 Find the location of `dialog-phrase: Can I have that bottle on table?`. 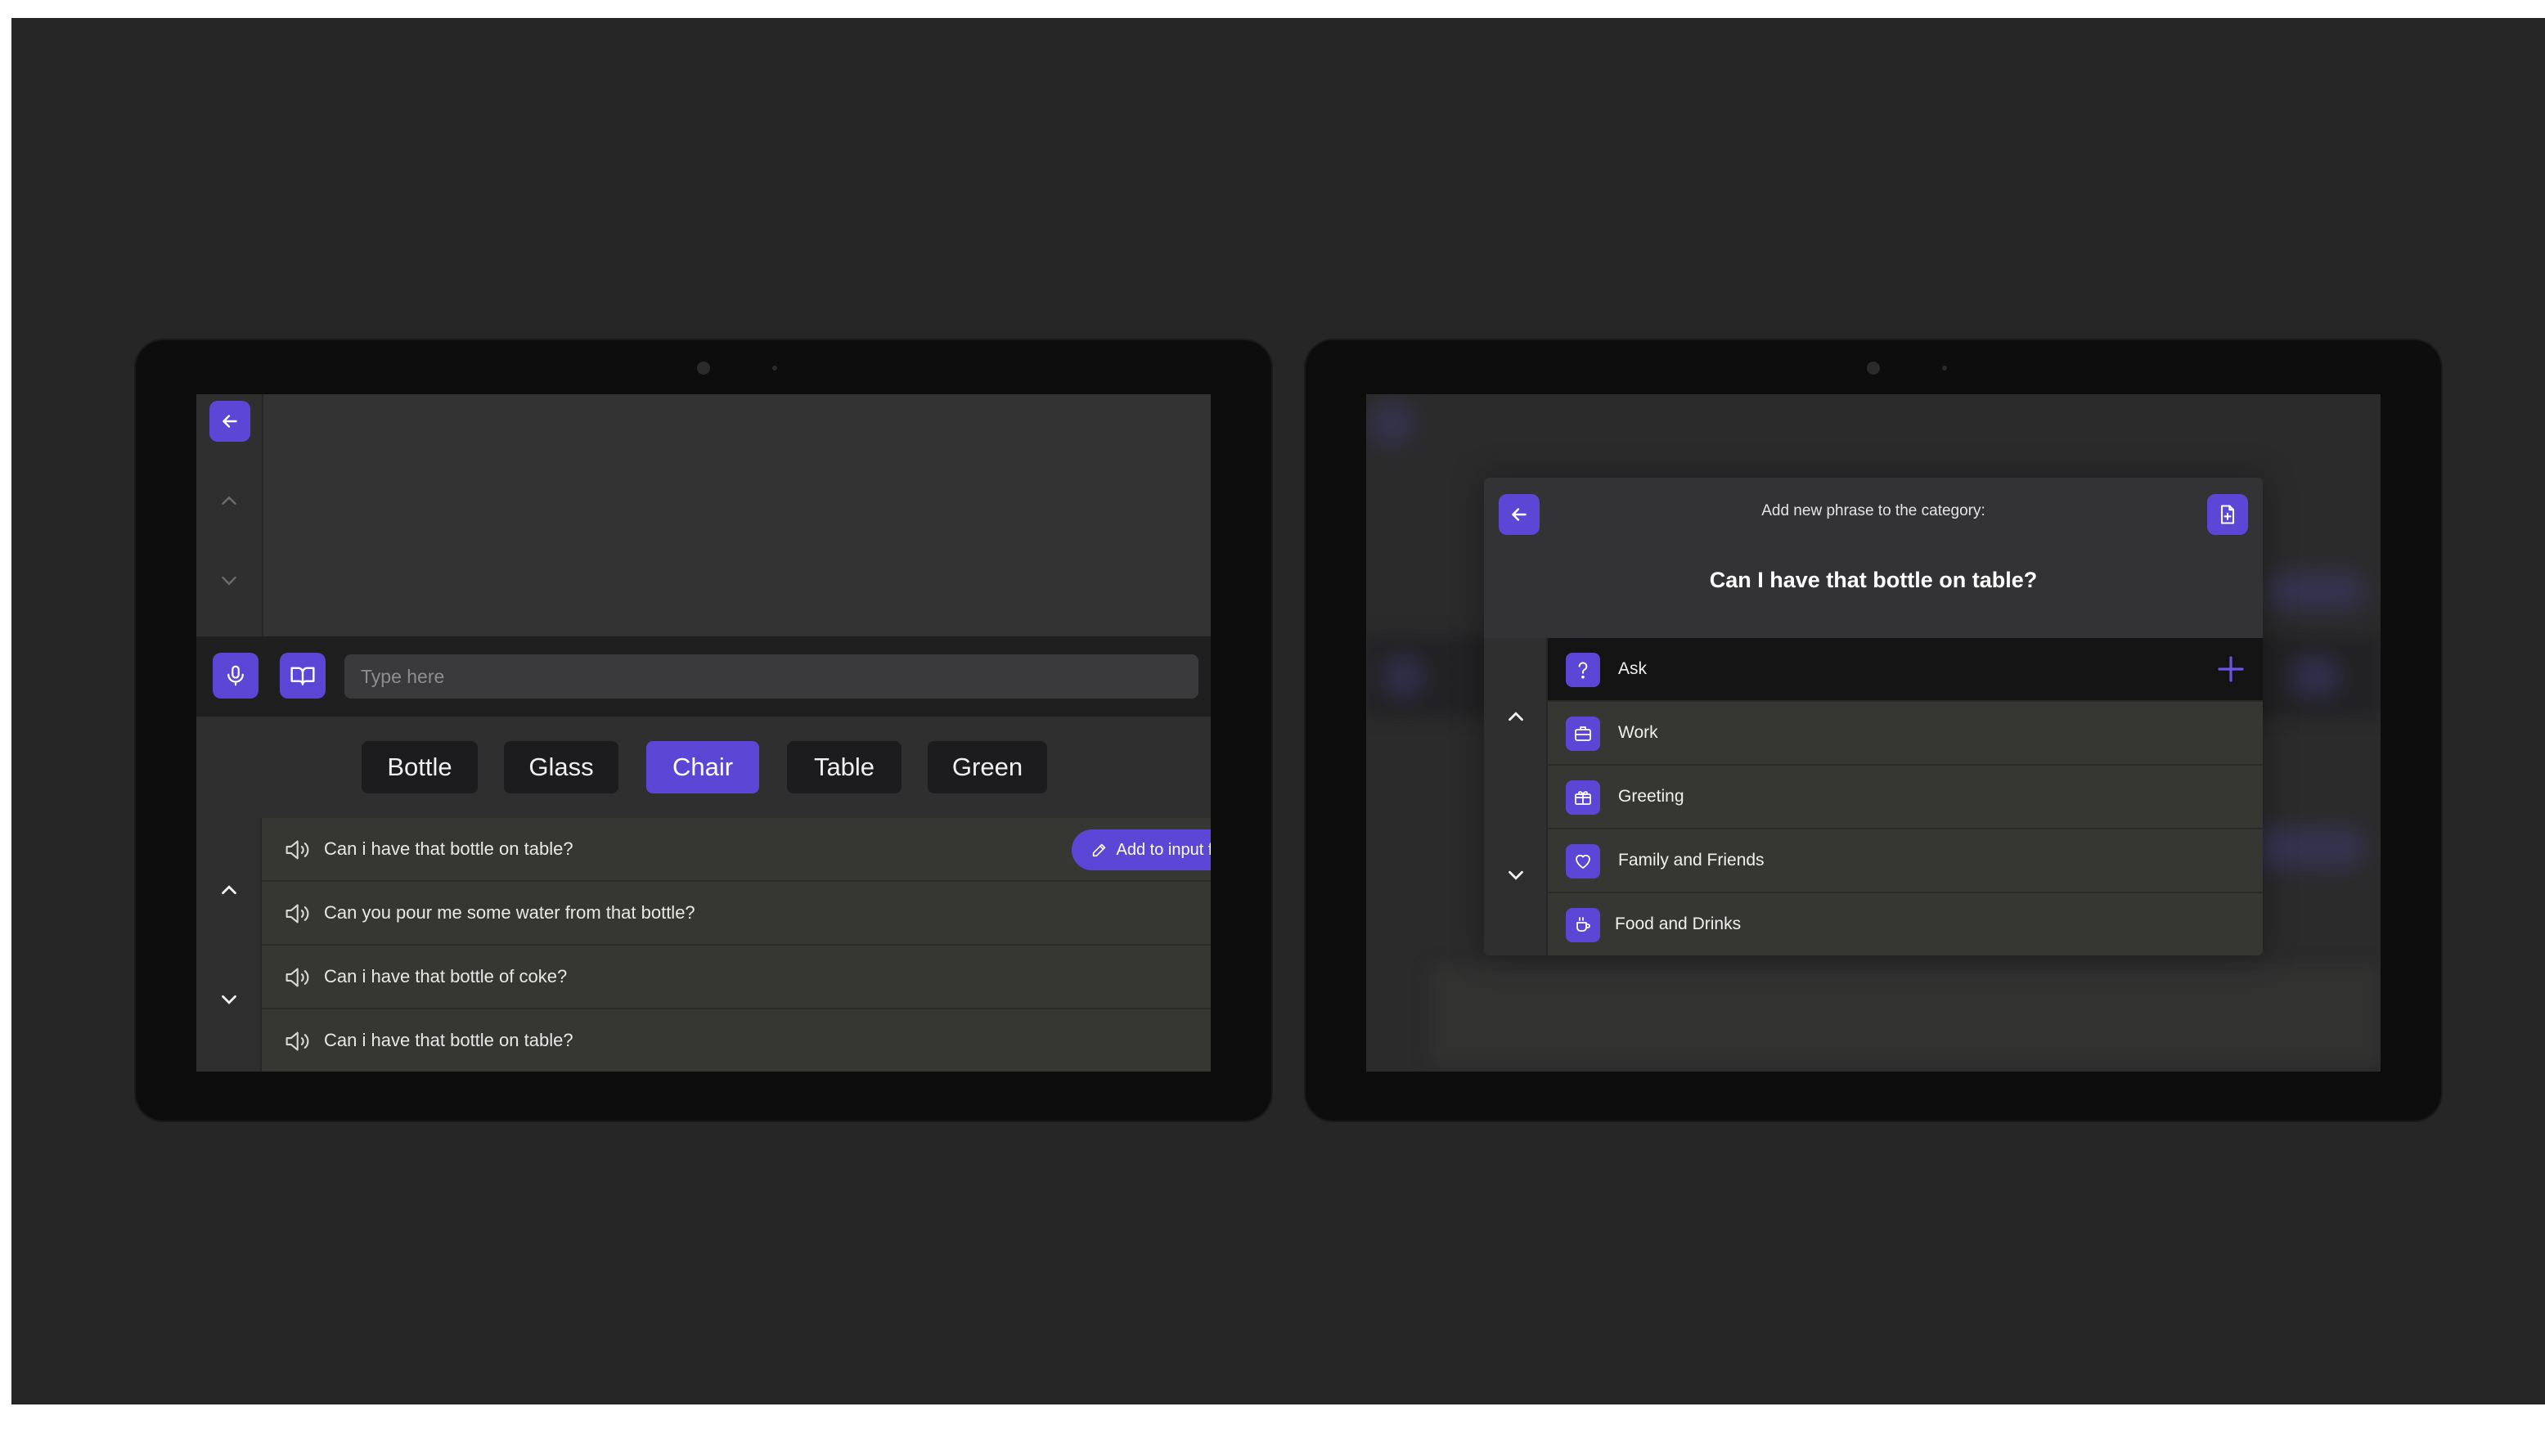

dialog-phrase: Can I have that bottle on table? is located at coordinates (1873, 580).